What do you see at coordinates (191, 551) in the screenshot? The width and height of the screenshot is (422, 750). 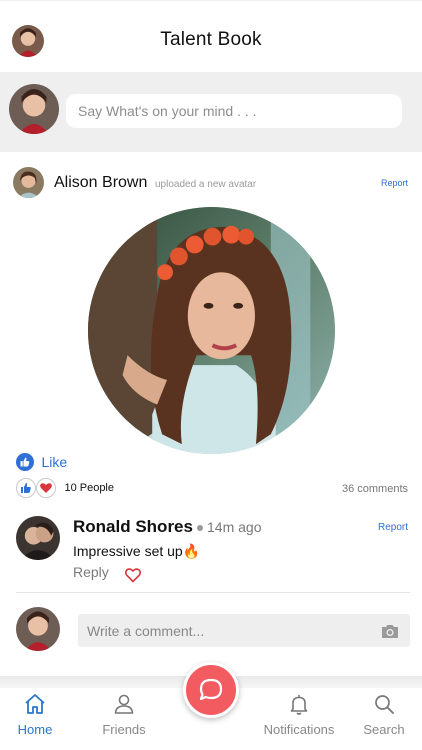 I see `fire-emoji: 🔥` at bounding box center [191, 551].